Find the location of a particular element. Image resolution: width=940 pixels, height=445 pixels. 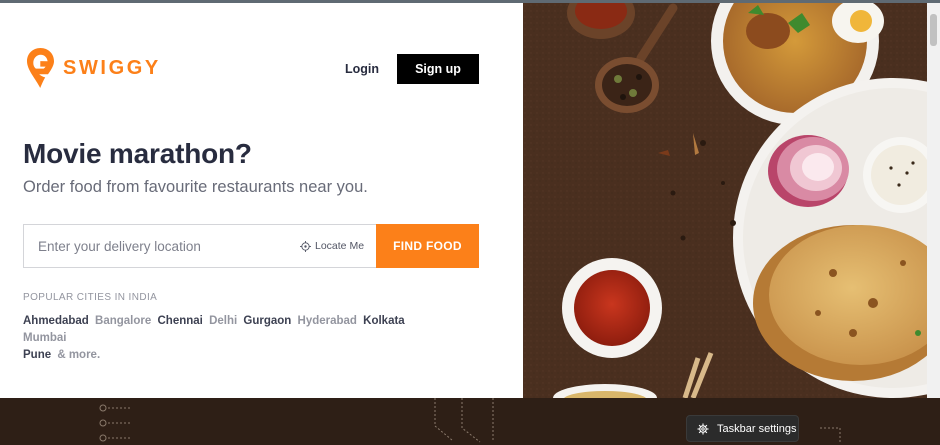

city-link: Pune is located at coordinates (37, 355).